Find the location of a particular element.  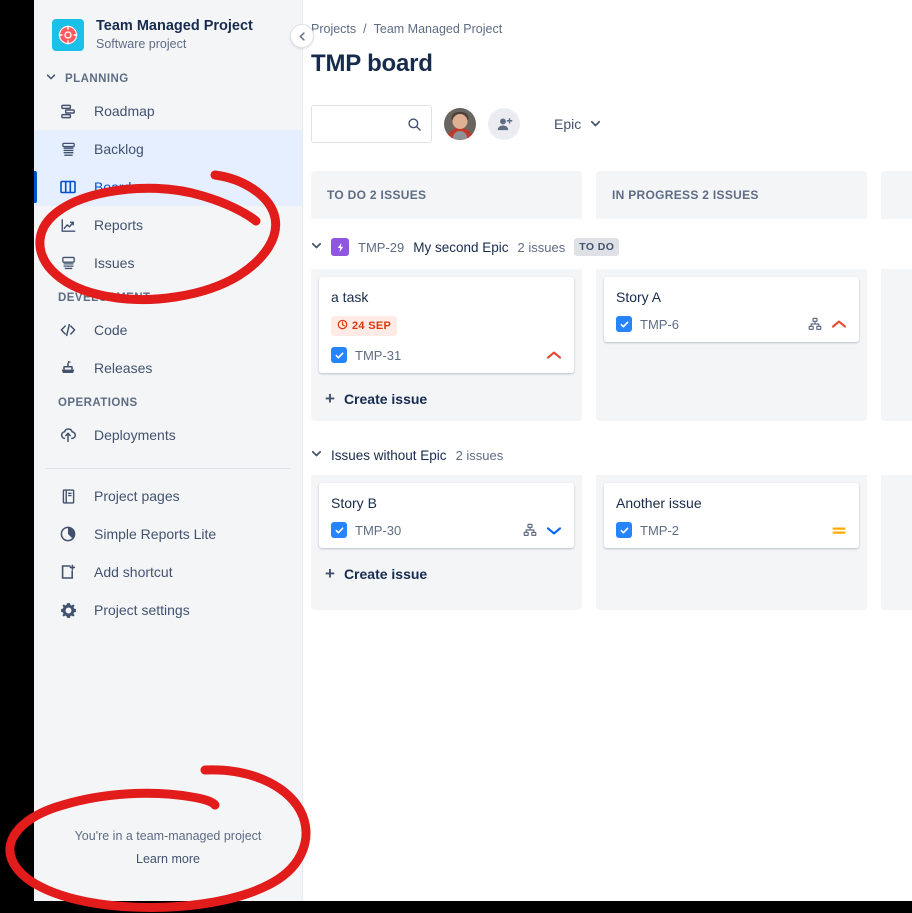

issue-key: TMP-31 is located at coordinates (378, 355).